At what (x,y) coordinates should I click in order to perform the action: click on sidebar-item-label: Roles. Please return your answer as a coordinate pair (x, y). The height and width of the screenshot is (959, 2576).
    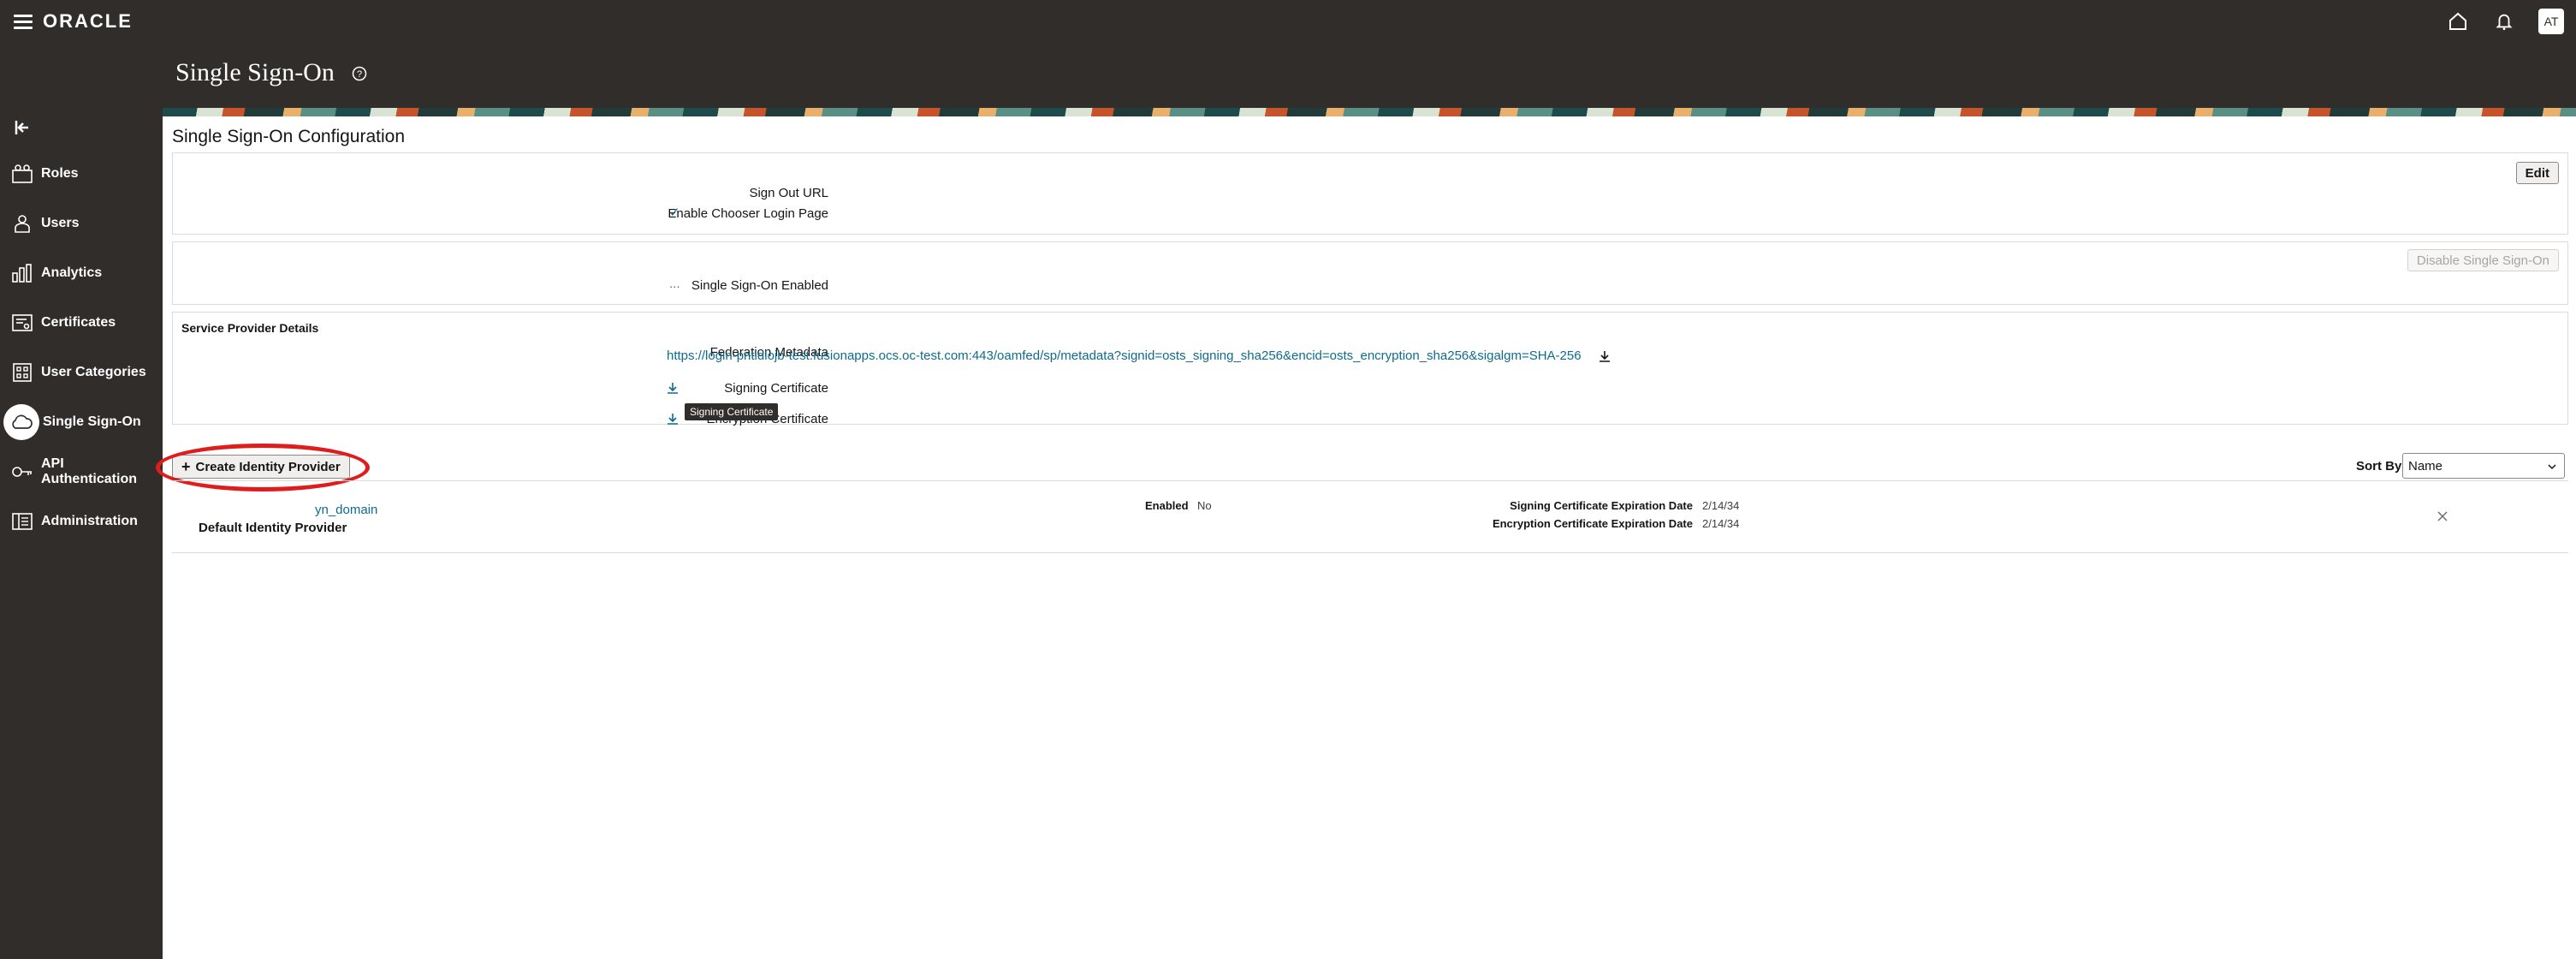
    Looking at the image, I should click on (60, 173).